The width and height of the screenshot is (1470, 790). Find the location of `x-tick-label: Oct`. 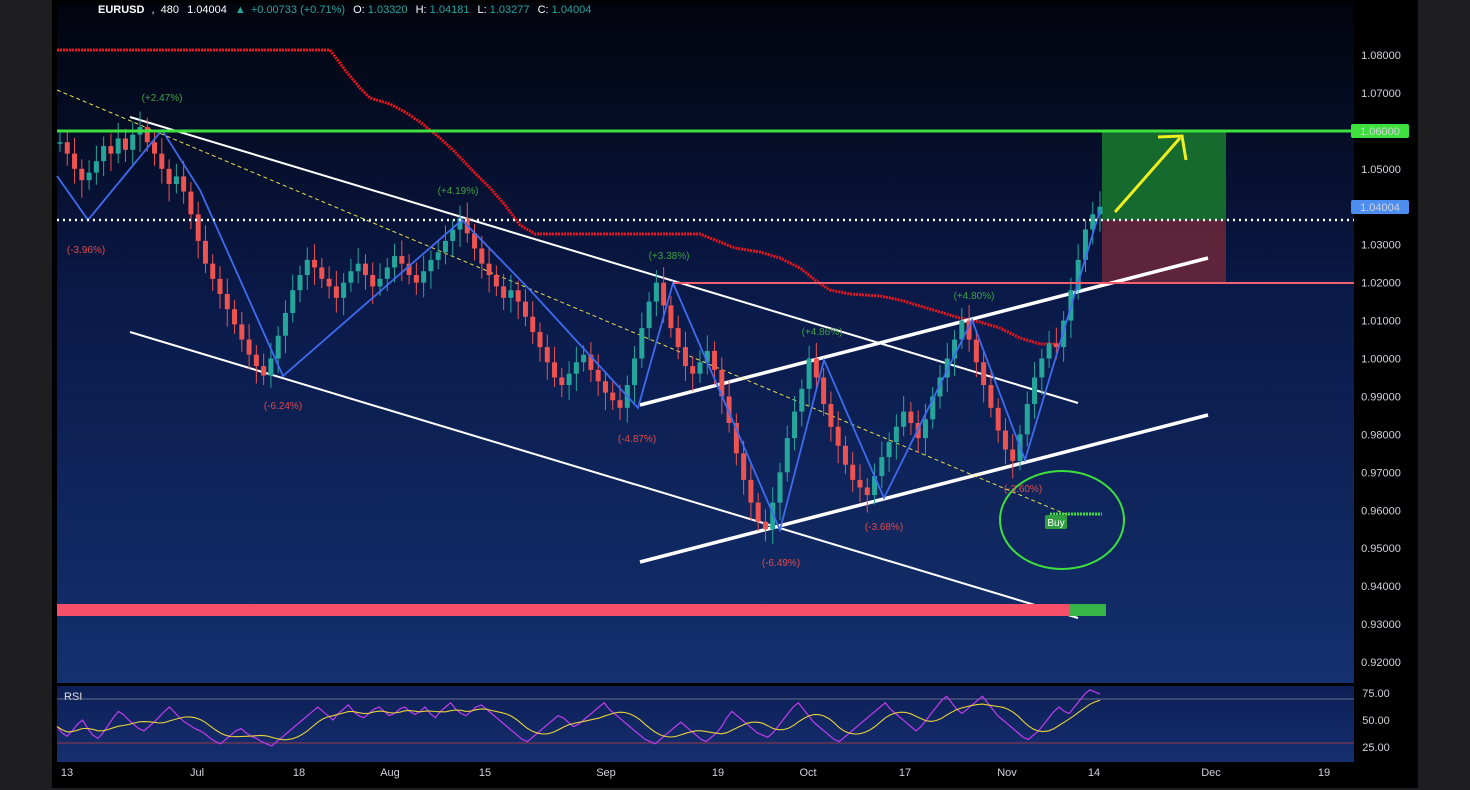

x-tick-label: Oct is located at coordinates (807, 773).